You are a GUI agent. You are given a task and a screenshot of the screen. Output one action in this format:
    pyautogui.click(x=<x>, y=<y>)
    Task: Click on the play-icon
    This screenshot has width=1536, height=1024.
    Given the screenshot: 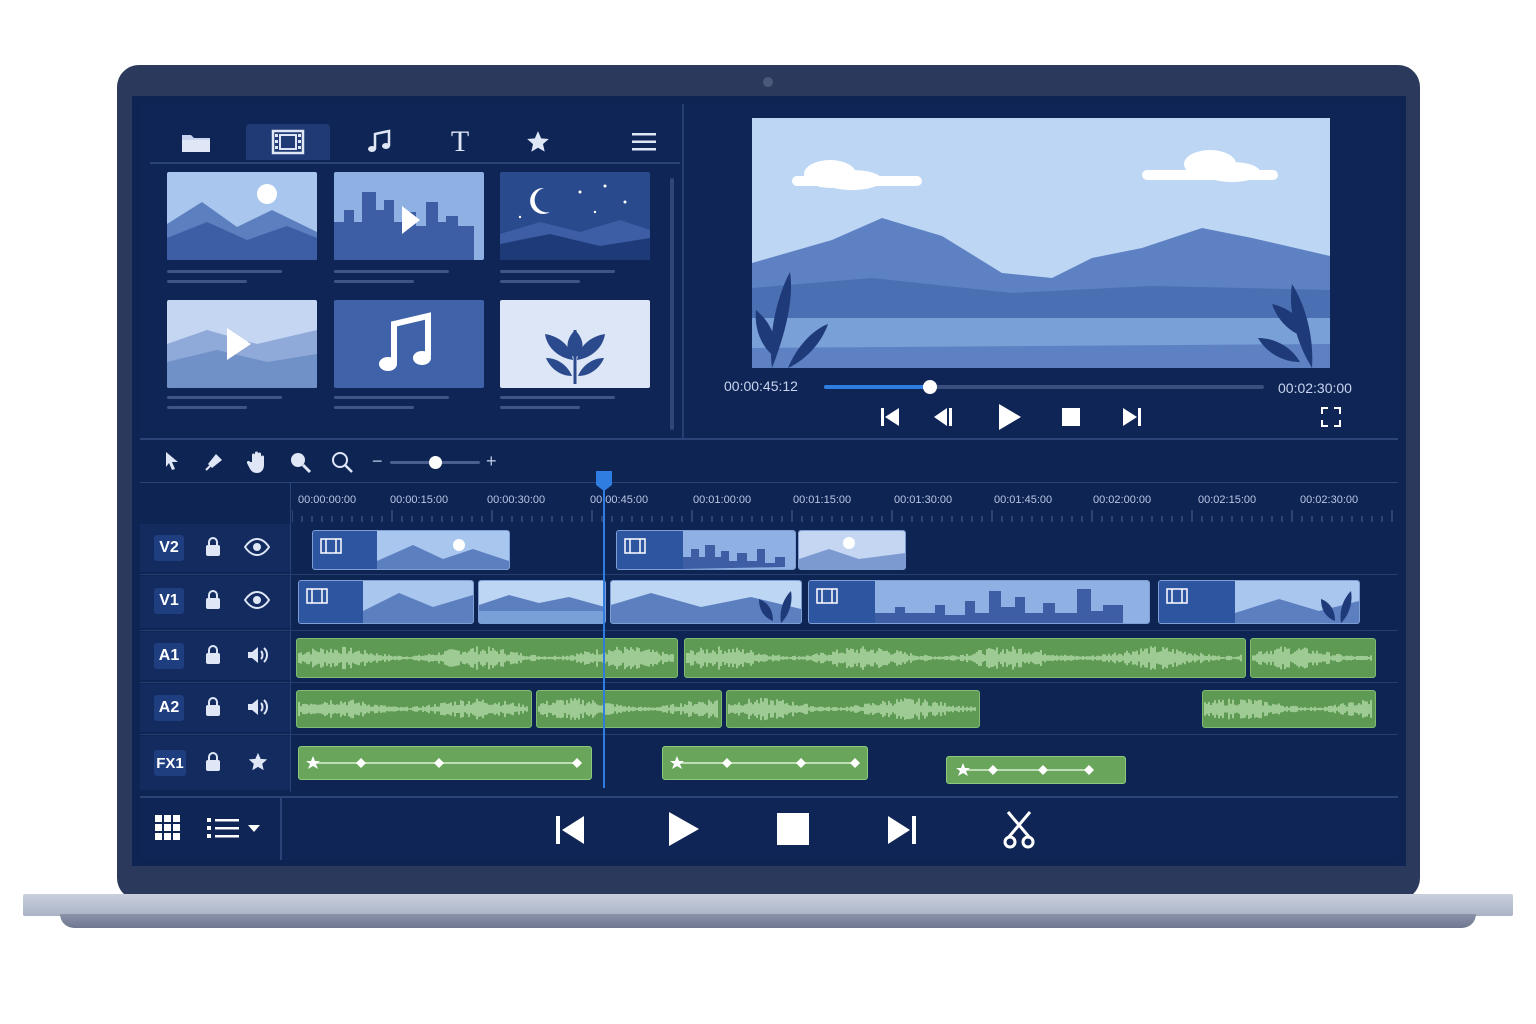 What is the action you would take?
    pyautogui.click(x=684, y=829)
    